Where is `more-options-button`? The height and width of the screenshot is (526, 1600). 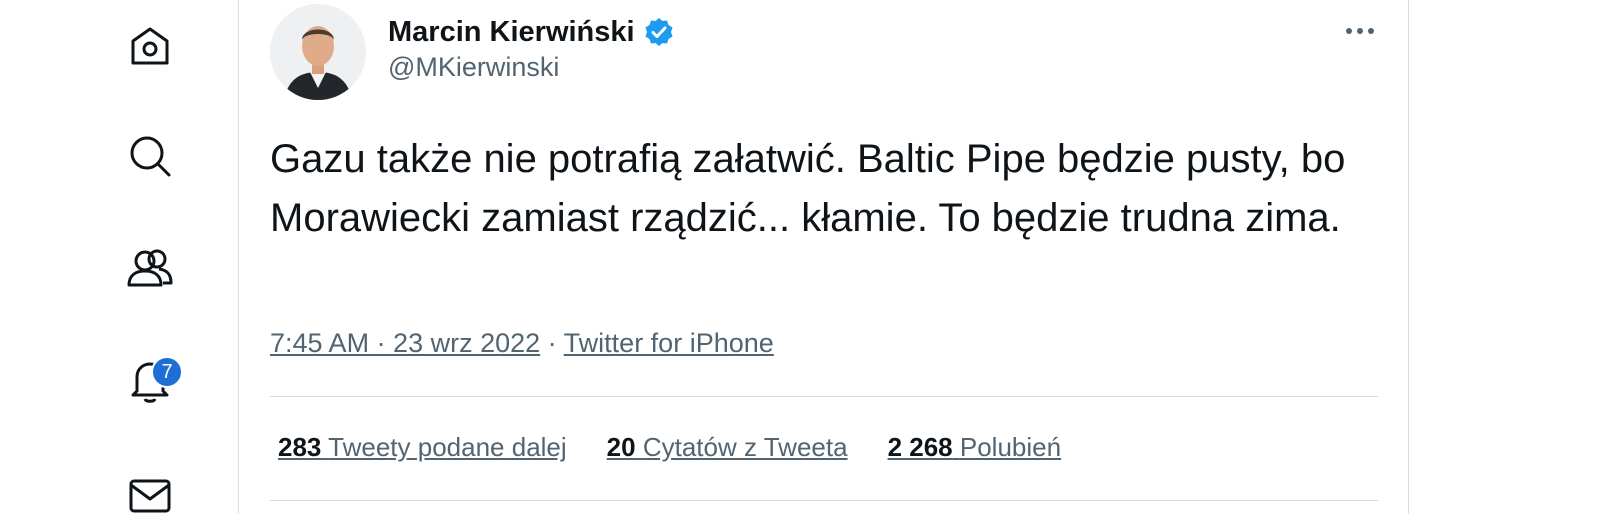 more-options-button is located at coordinates (1360, 32).